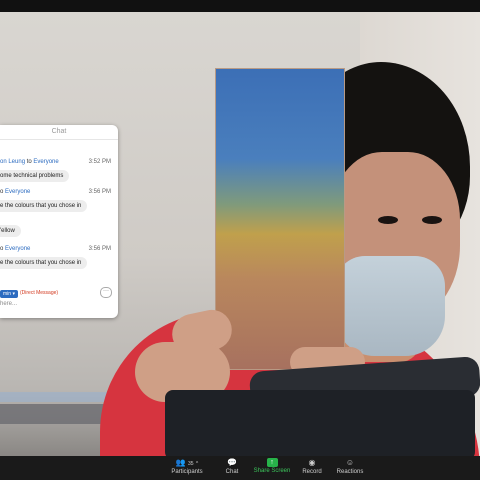  What do you see at coordinates (99, 162) in the screenshot?
I see `message-time: 3:52 PM` at bounding box center [99, 162].